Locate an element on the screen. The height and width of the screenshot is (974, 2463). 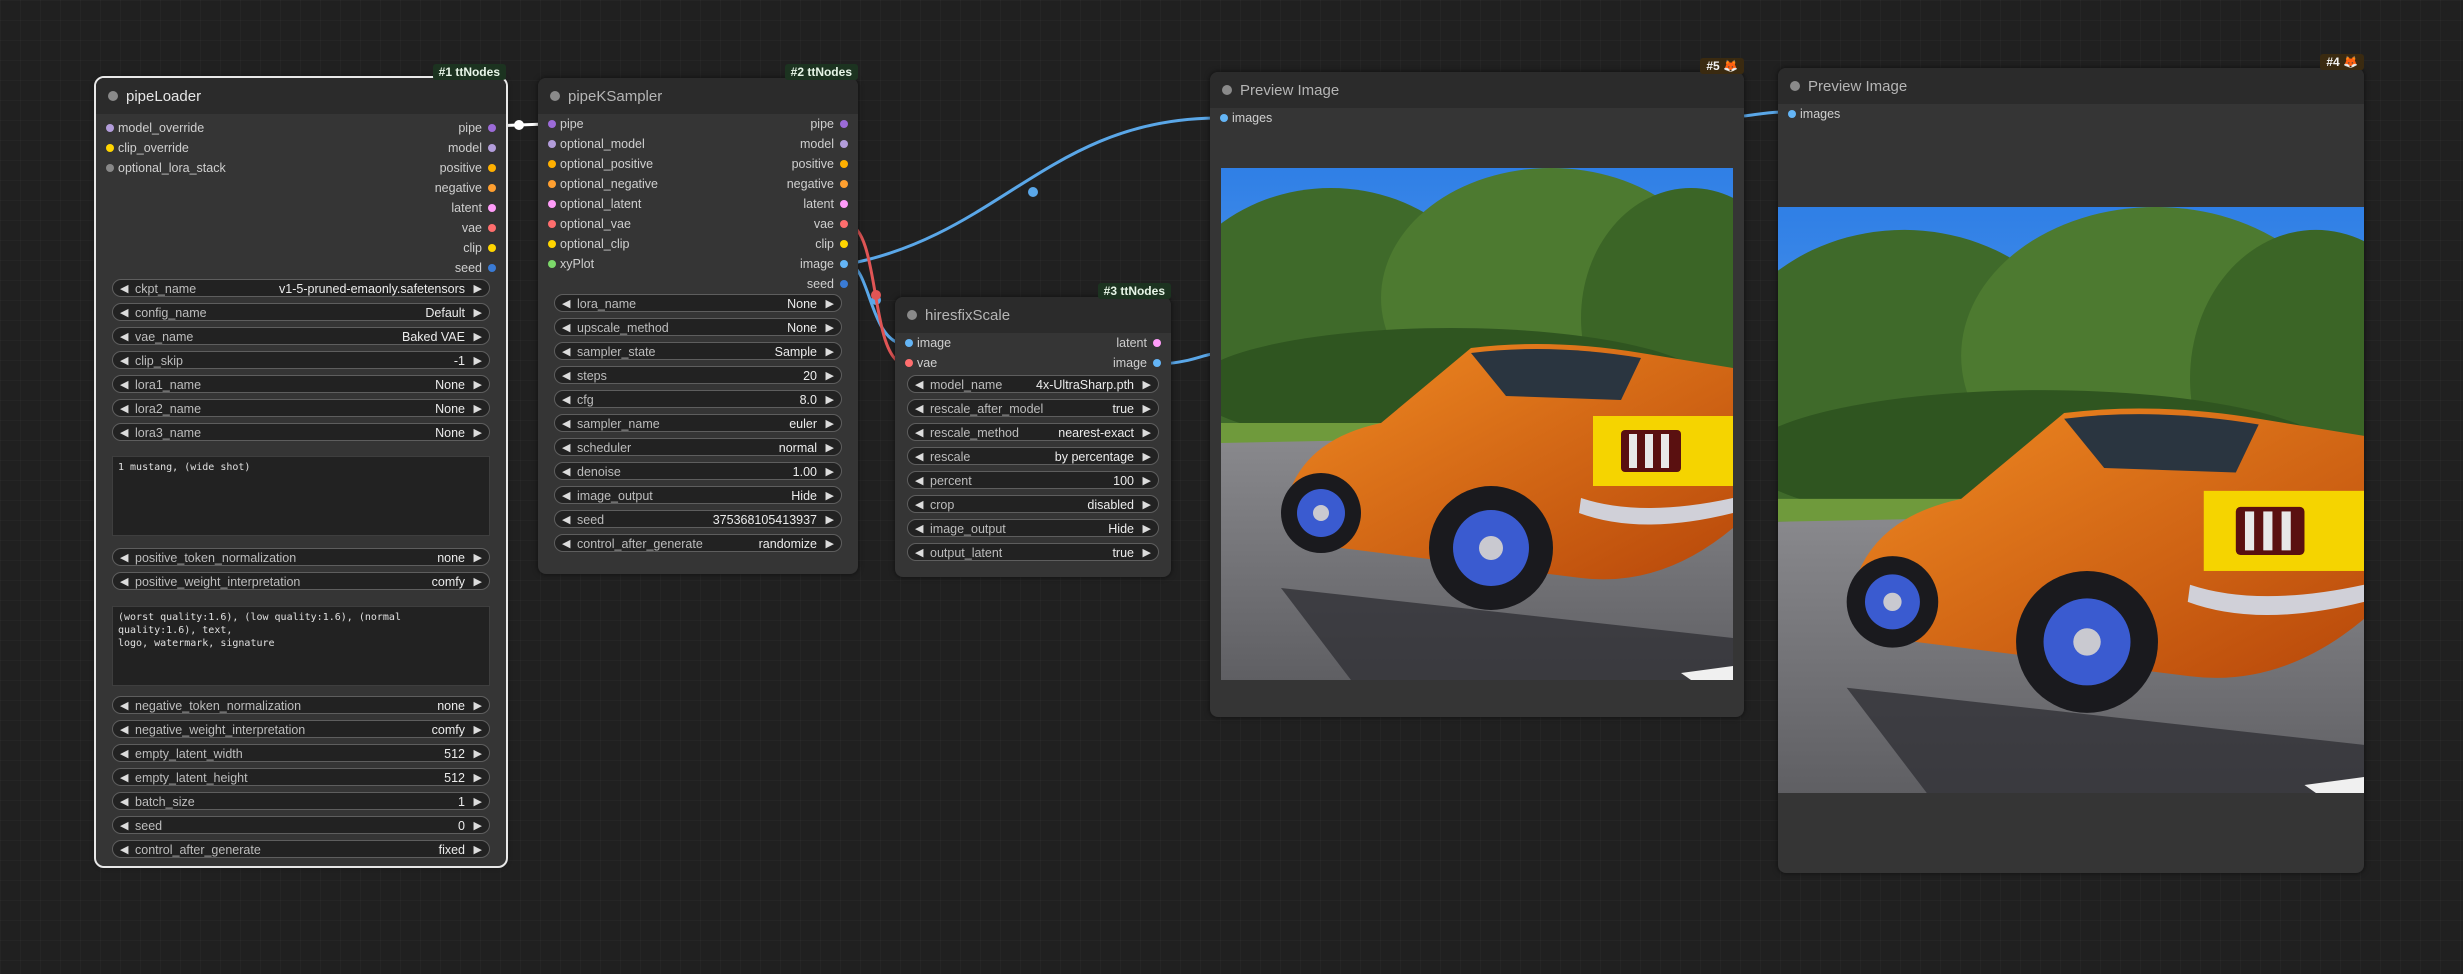
widget-seed: ◀ seed 375368105413937 ▶ is located at coordinates (698, 519).